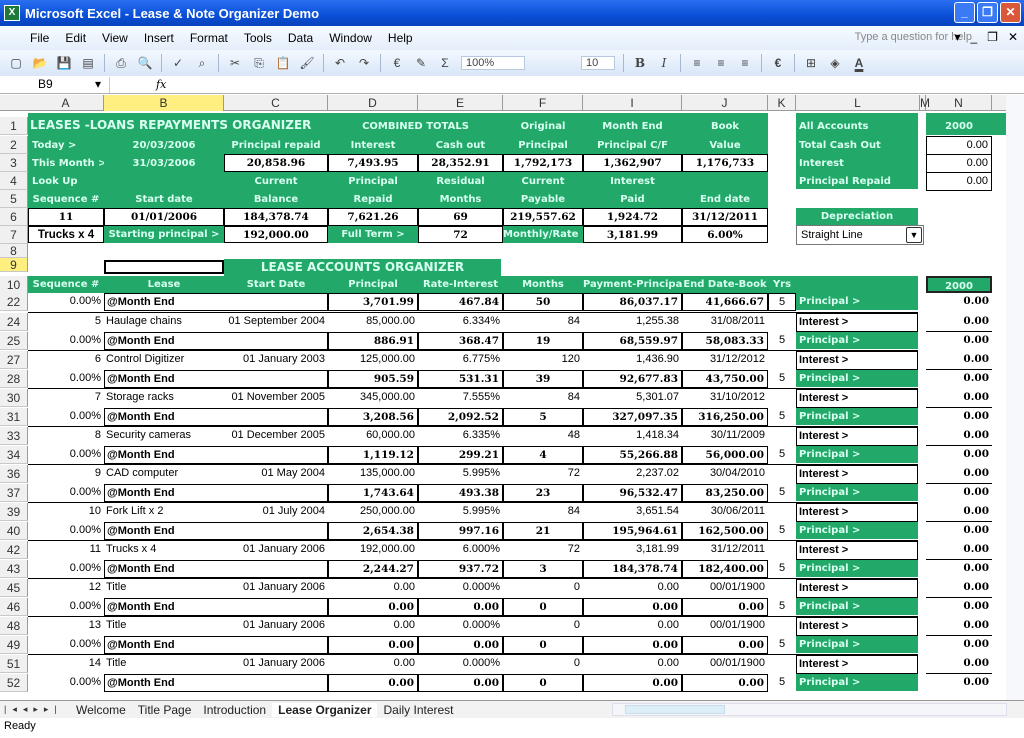 Image resolution: width=1024 pixels, height=738 pixels. What do you see at coordinates (14, 285) in the screenshot?
I see `row-header: 10` at bounding box center [14, 285].